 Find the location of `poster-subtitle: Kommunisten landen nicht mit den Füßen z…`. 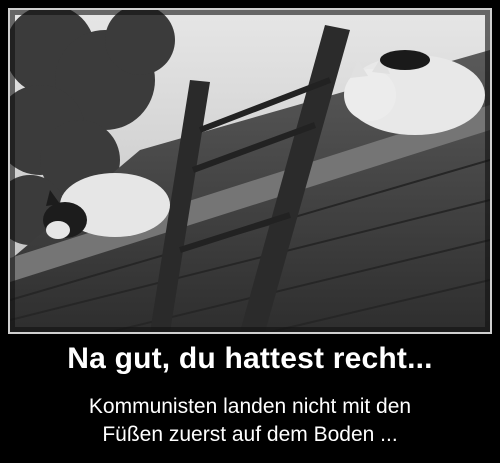

poster-subtitle: Kommunisten landen nicht mit den Füßen z… is located at coordinates (250, 421).